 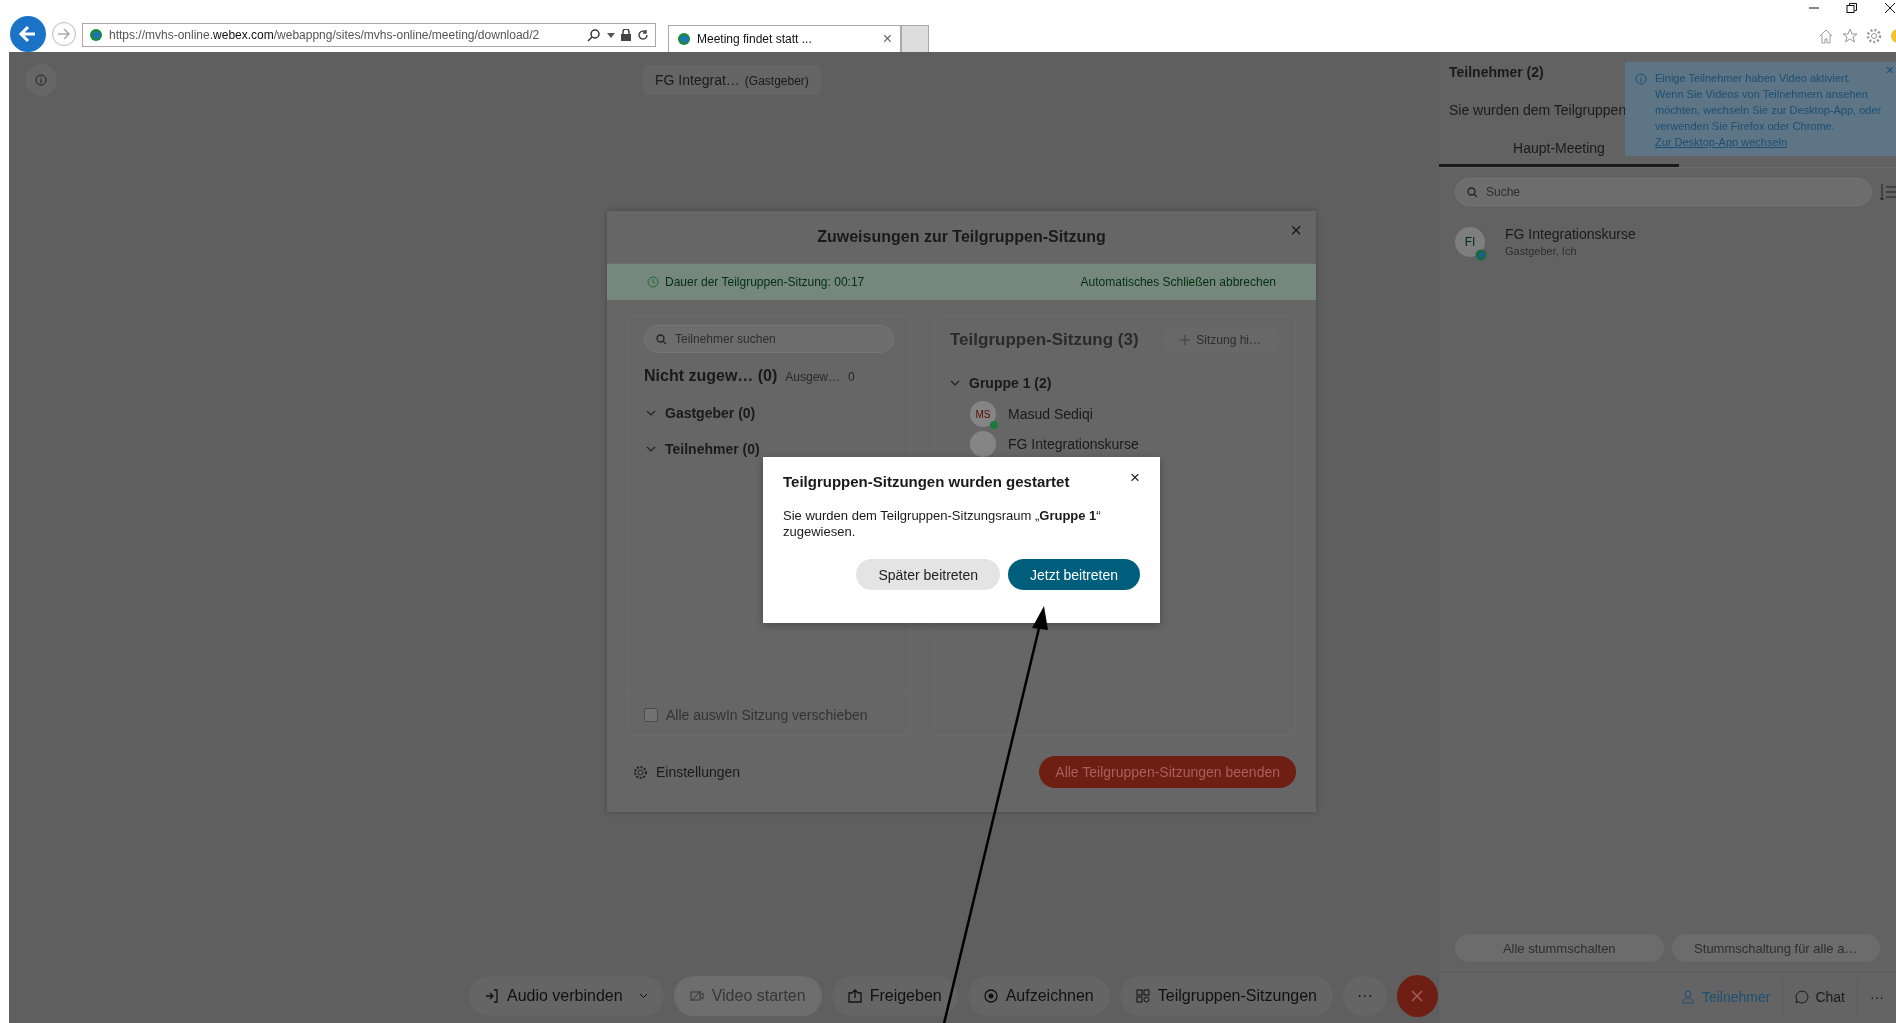 What do you see at coordinates (1074, 575) in the screenshot?
I see `join-now-button: Jetzt beitreten` at bounding box center [1074, 575].